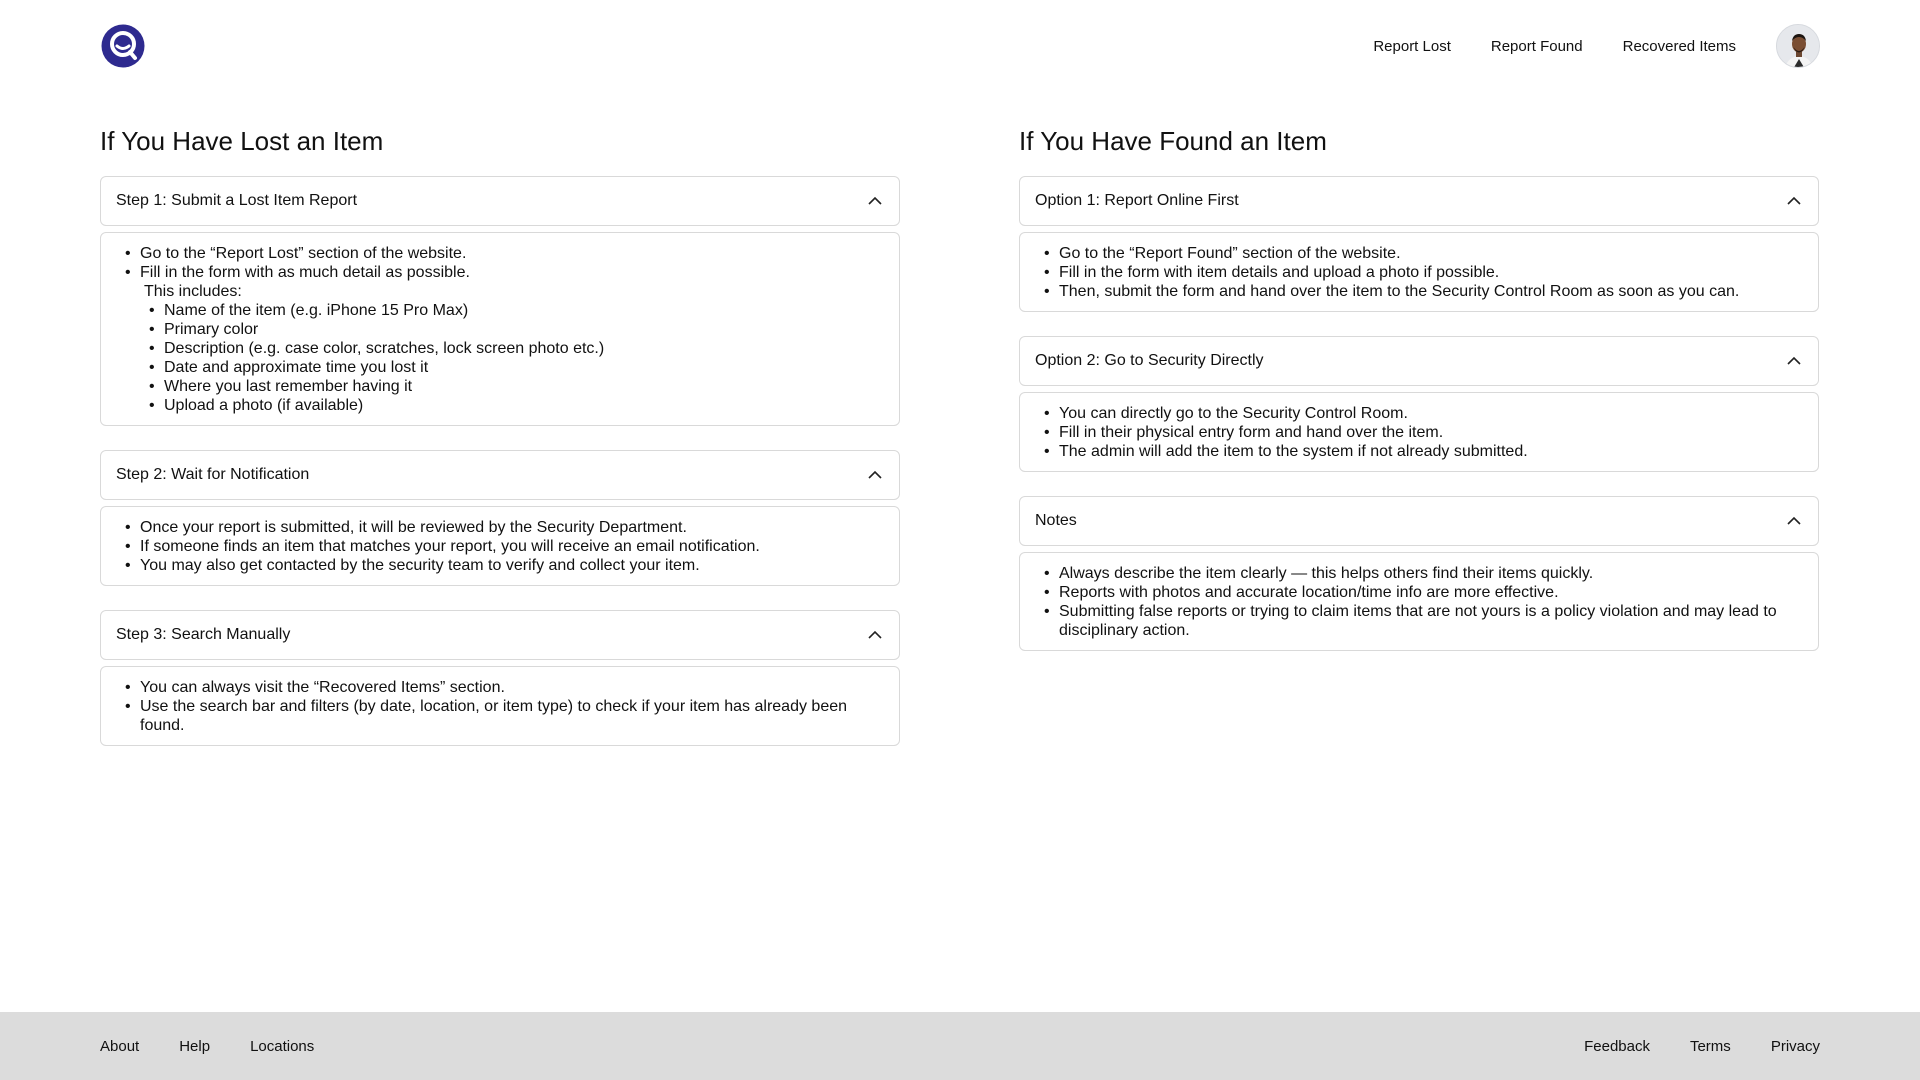 The height and width of the screenshot is (1080, 1920). I want to click on footer-link-terms: Terms, so click(1710, 1046).